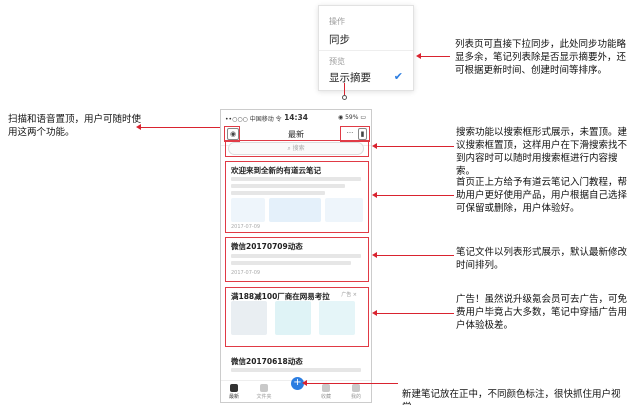  Describe the element at coordinates (511, 397) in the screenshot. I see `annotation-new-note: 新建笔记放在正中，不同颜色标注，很快抓住用户视觉。` at that location.